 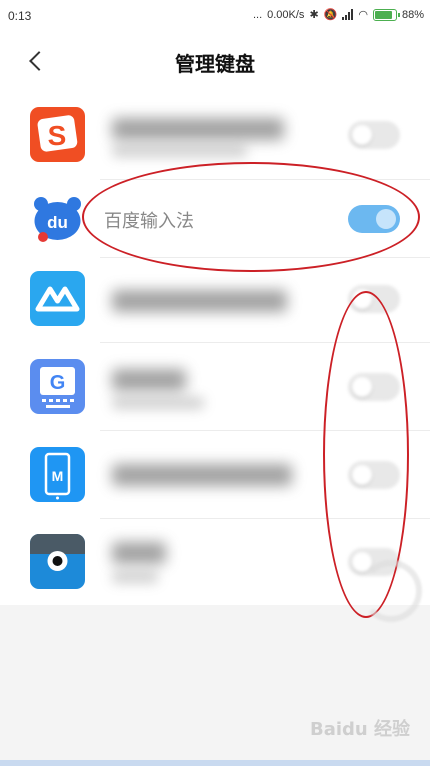 I want to click on signal-icon, so click(x=348, y=14).